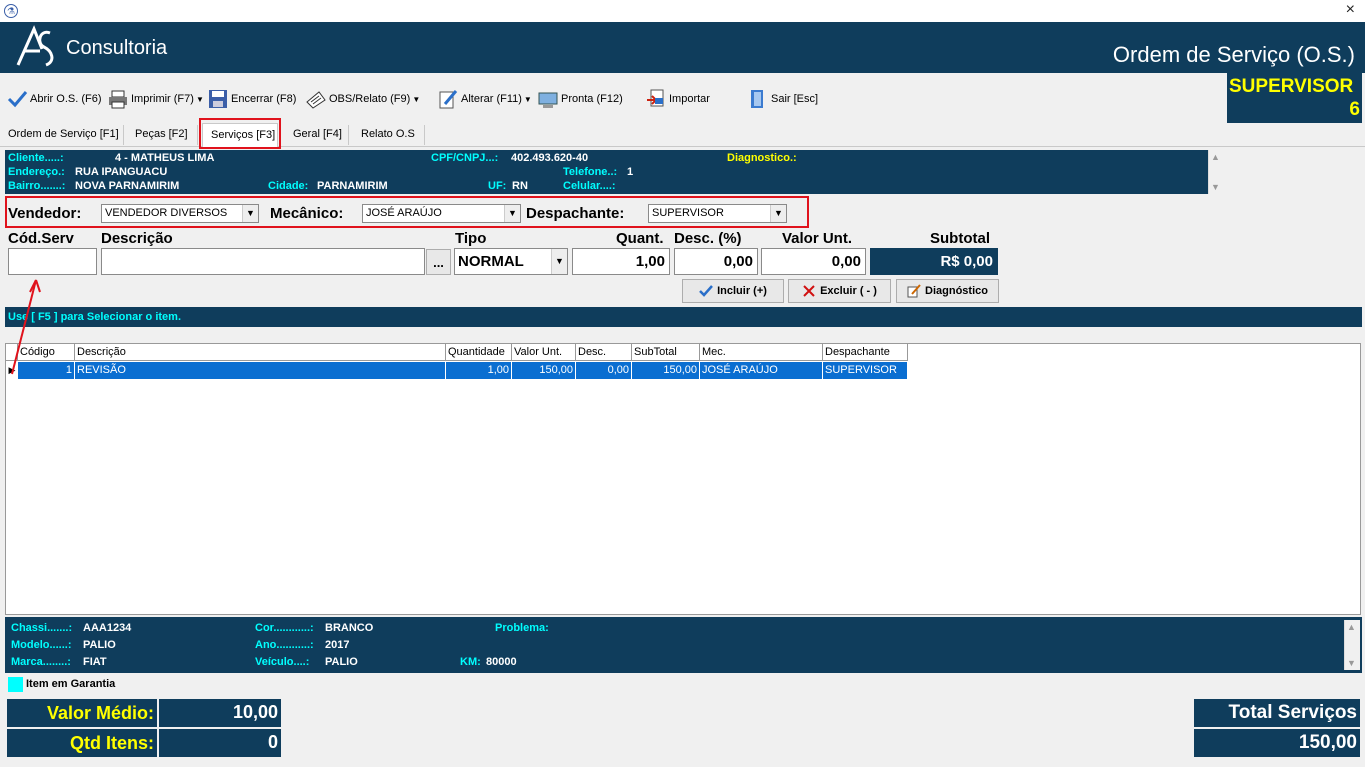  What do you see at coordinates (865, 352) in the screenshot?
I see `col-header: Despachante` at bounding box center [865, 352].